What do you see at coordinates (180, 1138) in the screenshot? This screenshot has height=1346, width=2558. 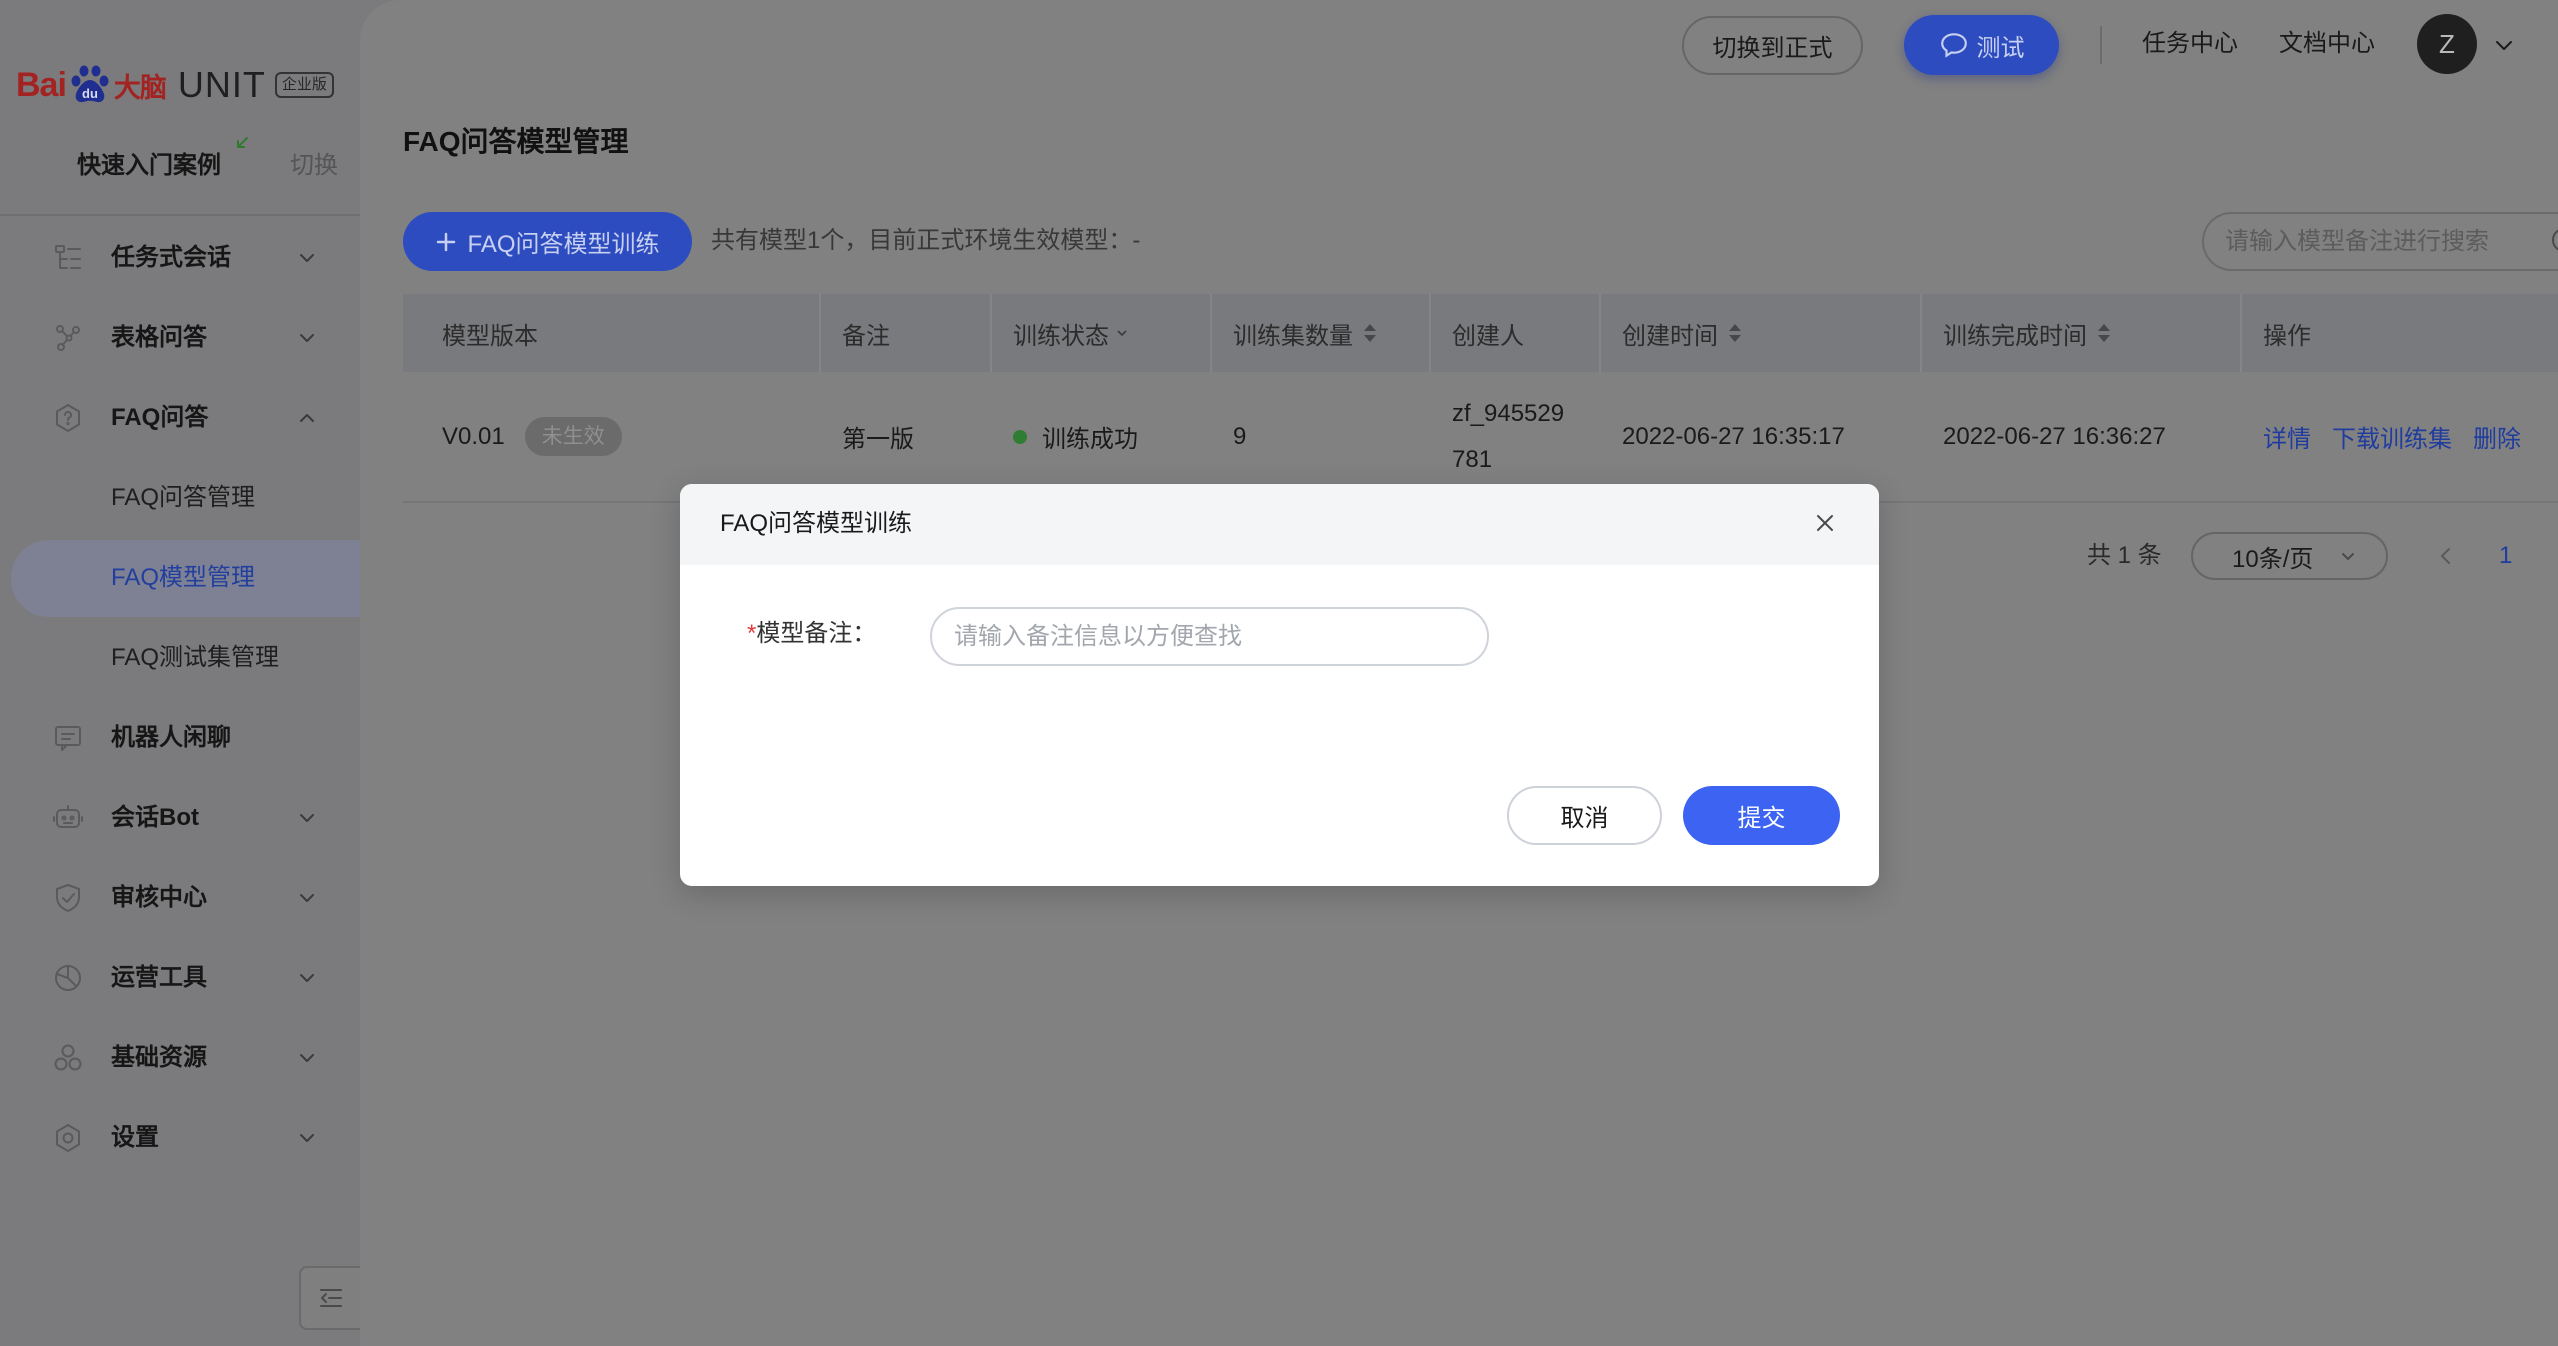 I see `sidebar-item-settings: 设置` at bounding box center [180, 1138].